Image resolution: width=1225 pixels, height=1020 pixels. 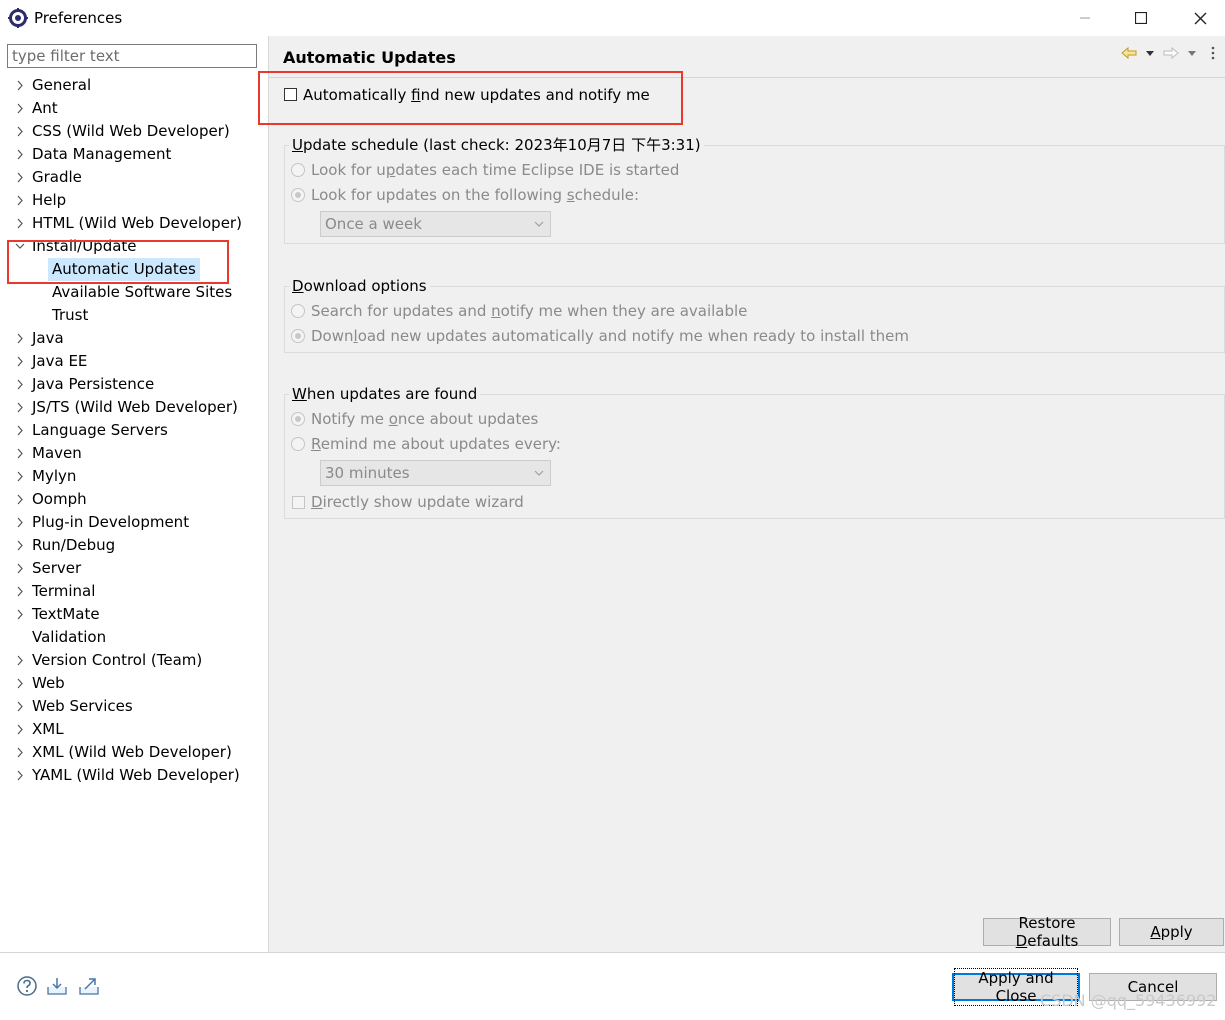 I want to click on tree-item: Oomph, so click(x=134, y=499).